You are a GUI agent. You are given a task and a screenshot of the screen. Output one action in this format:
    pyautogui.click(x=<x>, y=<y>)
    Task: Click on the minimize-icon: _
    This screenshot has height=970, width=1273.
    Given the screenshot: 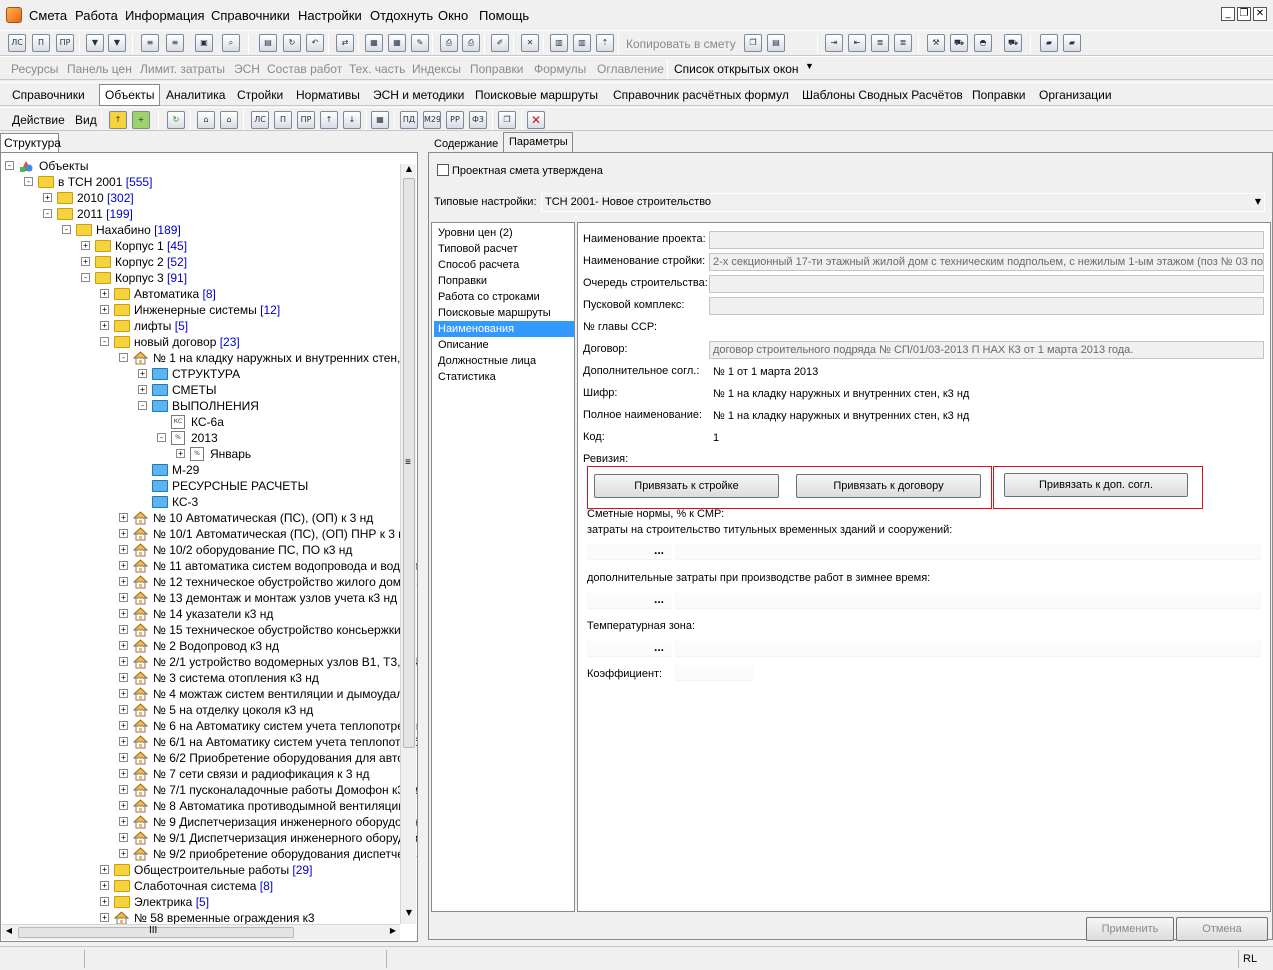 What is the action you would take?
    pyautogui.click(x=1228, y=14)
    